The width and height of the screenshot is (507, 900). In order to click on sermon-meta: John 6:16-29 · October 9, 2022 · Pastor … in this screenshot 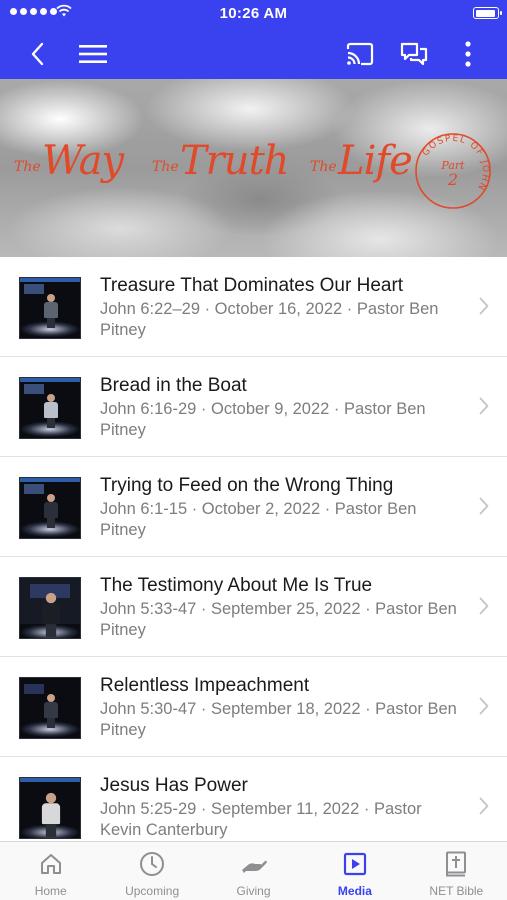, I will do `click(263, 419)`.